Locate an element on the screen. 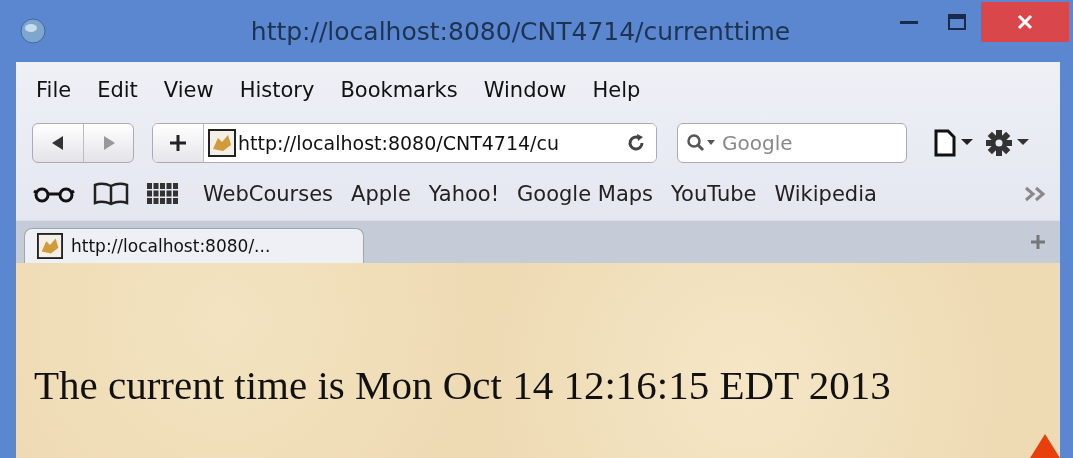  globe-icon is located at coordinates (33, 31).